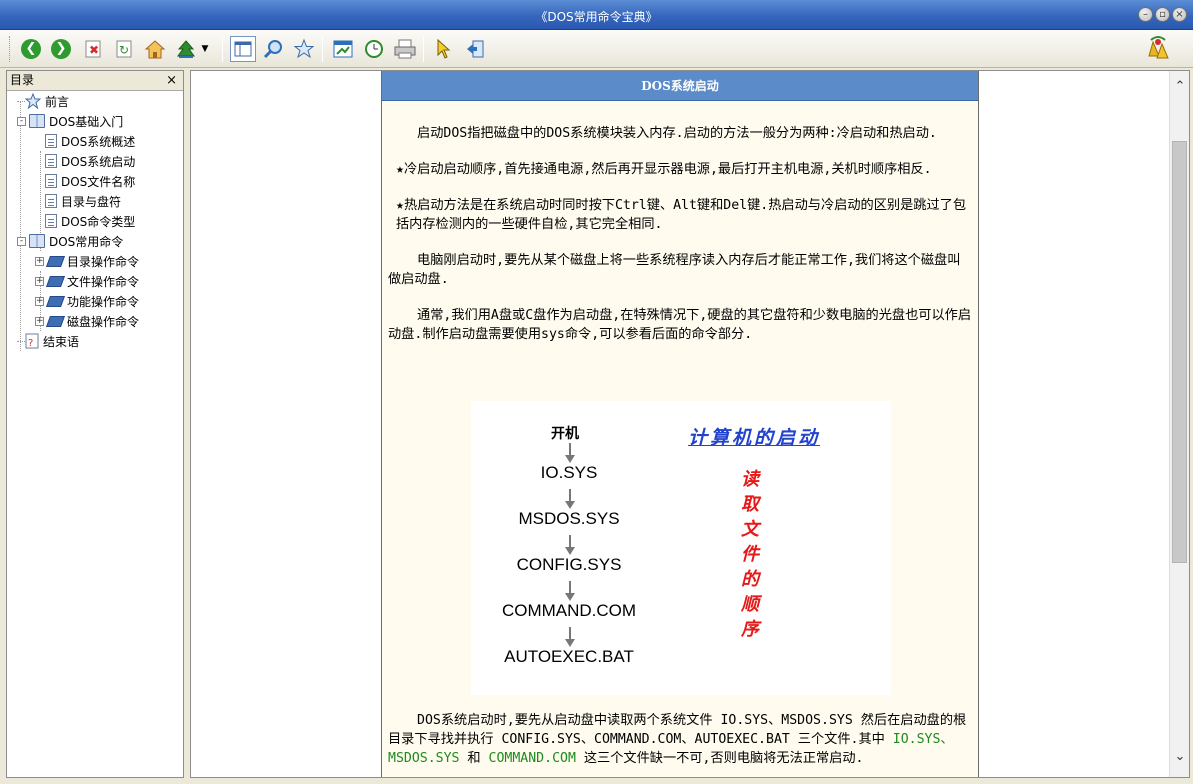 The image size is (1193, 784). Describe the element at coordinates (750, 479) in the screenshot. I see `caption-char: 读` at that location.